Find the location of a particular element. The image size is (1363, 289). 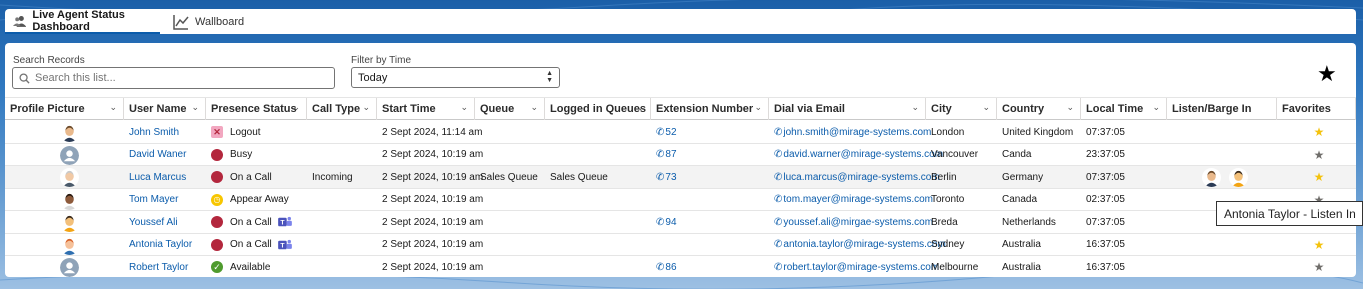

user-name-link: Antonia Taylor is located at coordinates (160, 244).